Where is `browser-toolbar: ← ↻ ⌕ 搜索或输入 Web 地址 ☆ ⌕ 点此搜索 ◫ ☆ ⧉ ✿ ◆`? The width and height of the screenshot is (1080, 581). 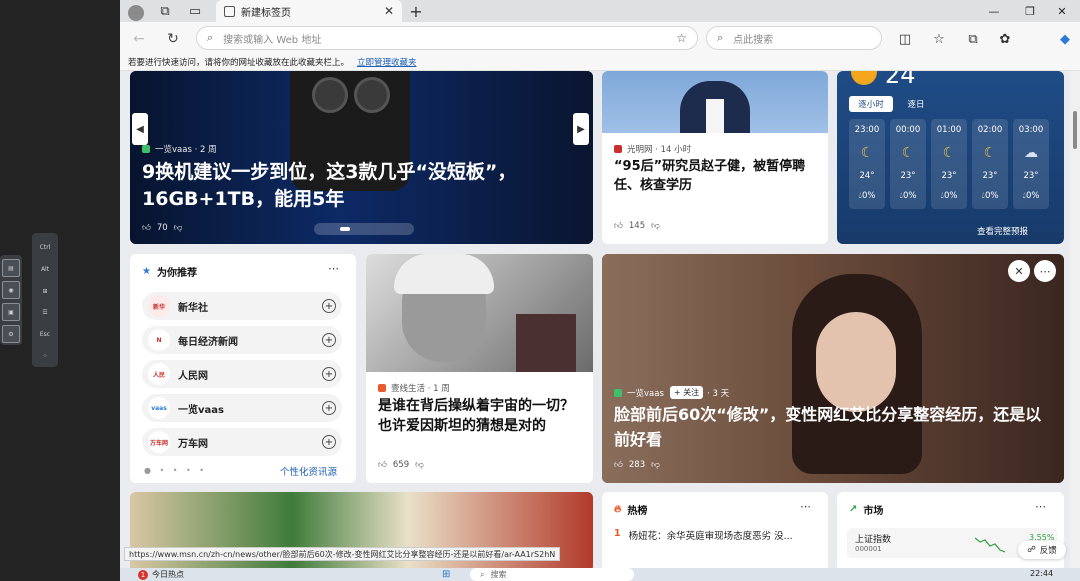 browser-toolbar: ← ↻ ⌕ 搜索或输入 Web 地址 ☆ ⌕ 点此搜索 ◫ ☆ ⧉ ✿ ◆ is located at coordinates (600, 38).